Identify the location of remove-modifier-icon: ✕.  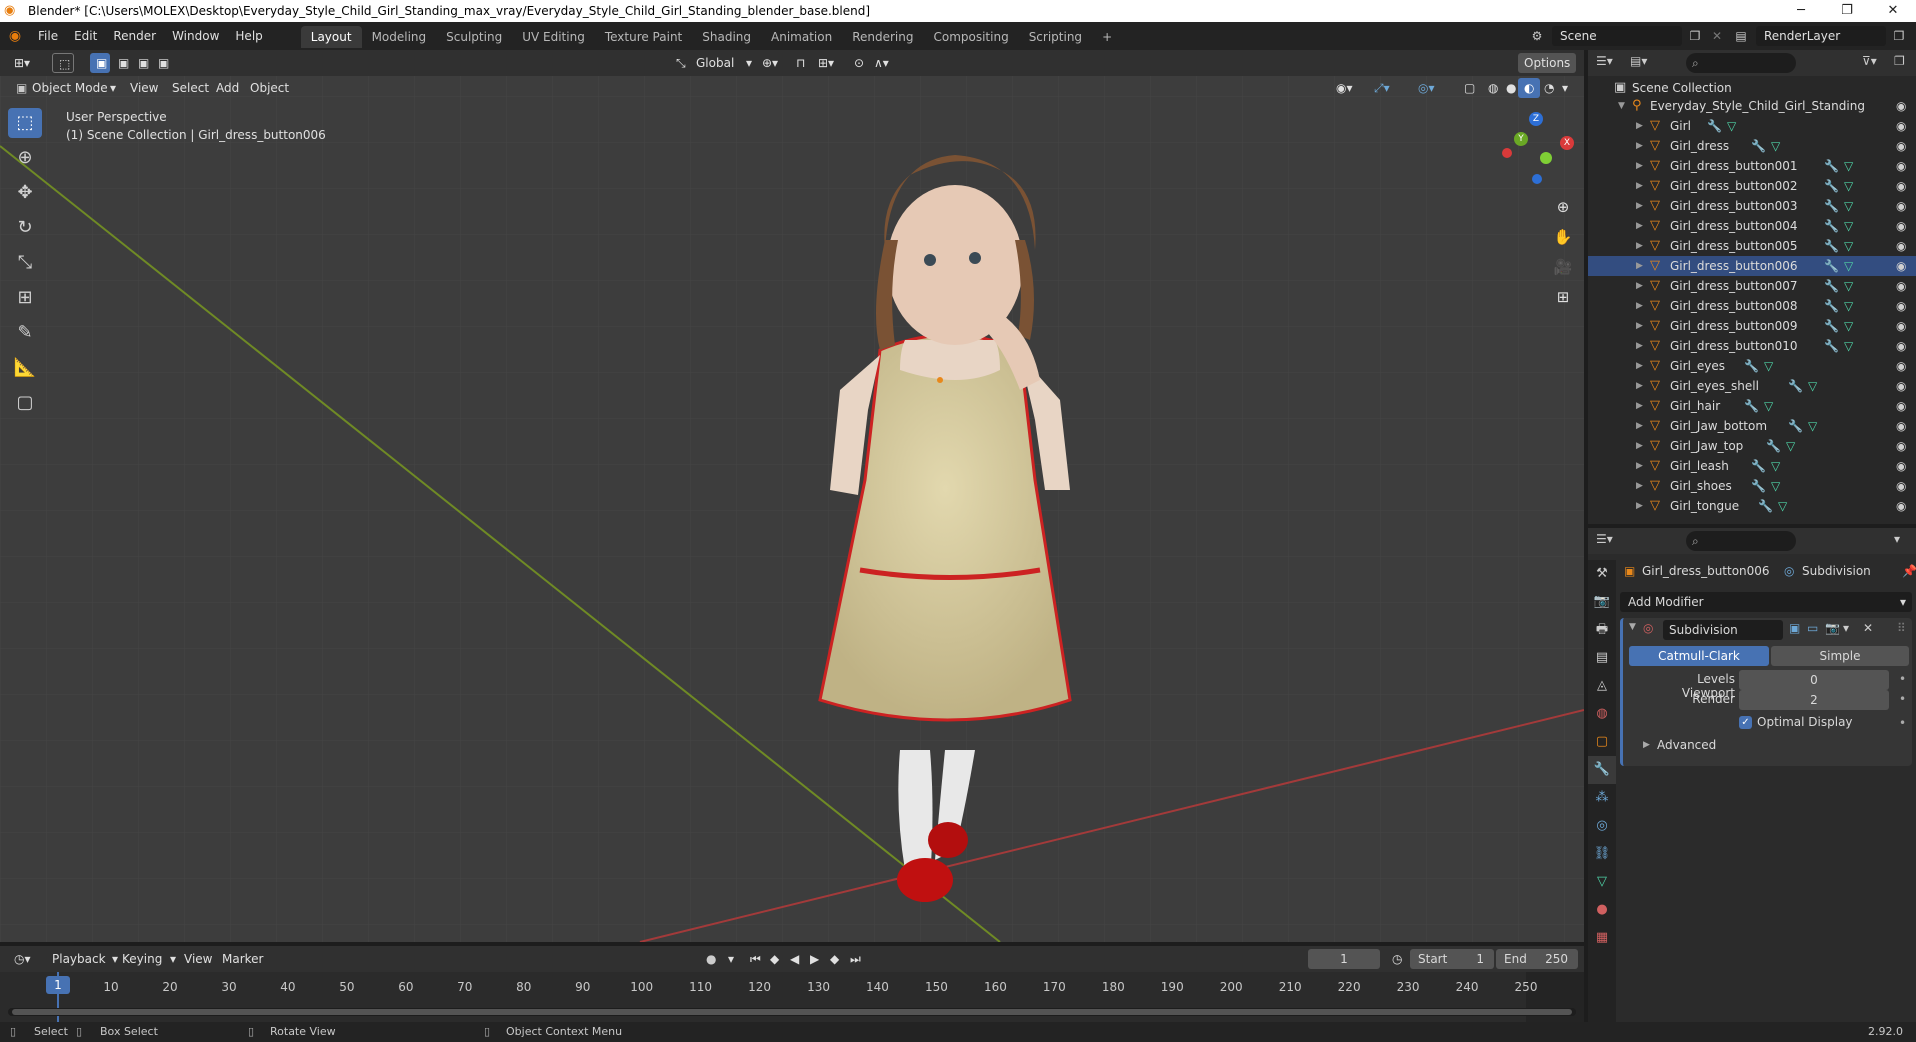
(1868, 628).